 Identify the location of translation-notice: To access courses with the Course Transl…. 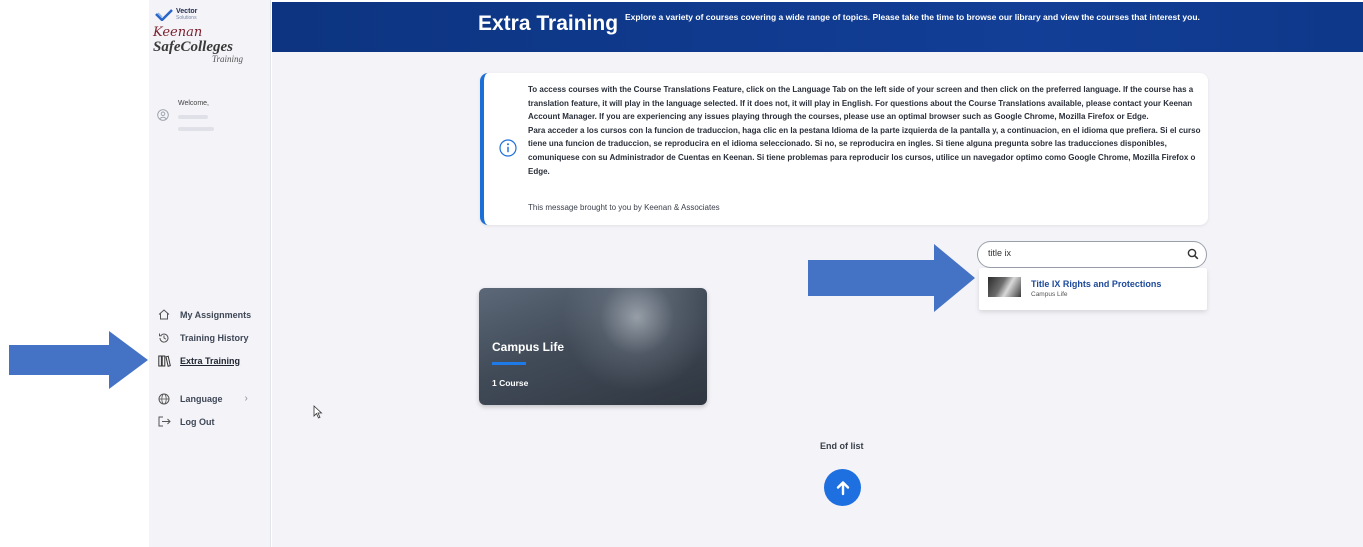
(844, 149).